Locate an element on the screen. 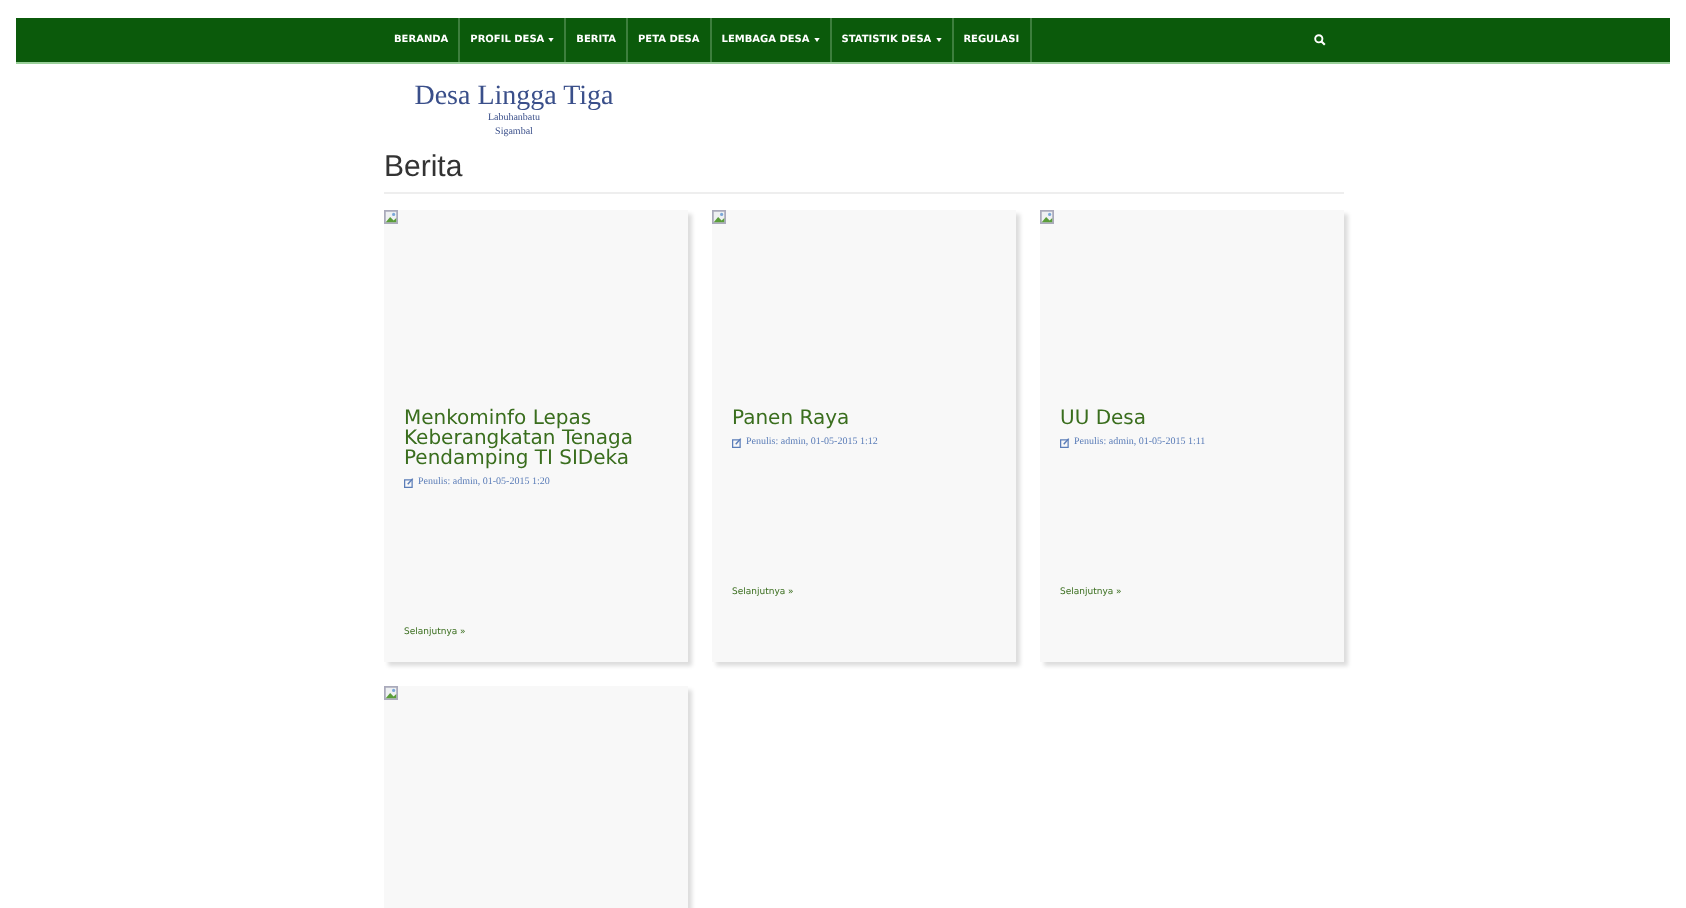 The height and width of the screenshot is (908, 1686). article-title: UU Desa is located at coordinates (1103, 420).